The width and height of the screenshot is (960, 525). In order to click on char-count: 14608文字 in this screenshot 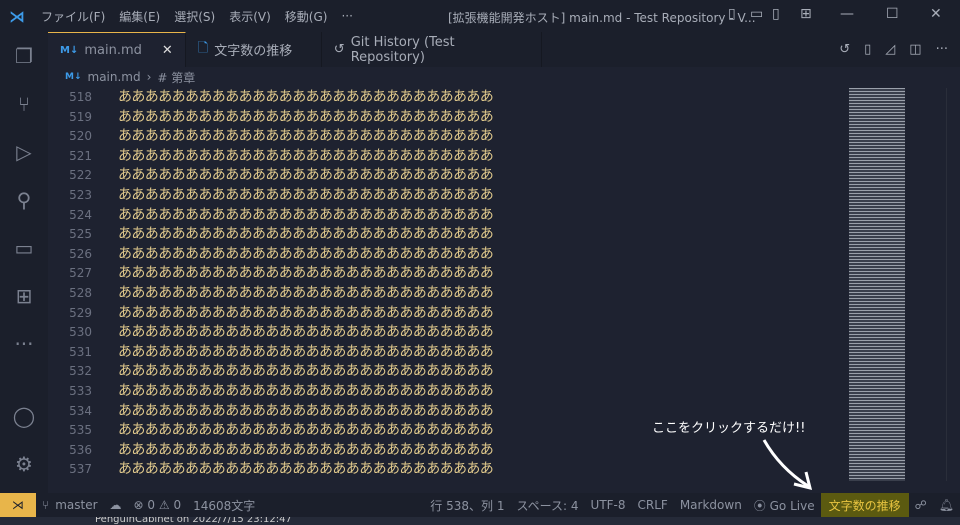, I will do `click(224, 505)`.